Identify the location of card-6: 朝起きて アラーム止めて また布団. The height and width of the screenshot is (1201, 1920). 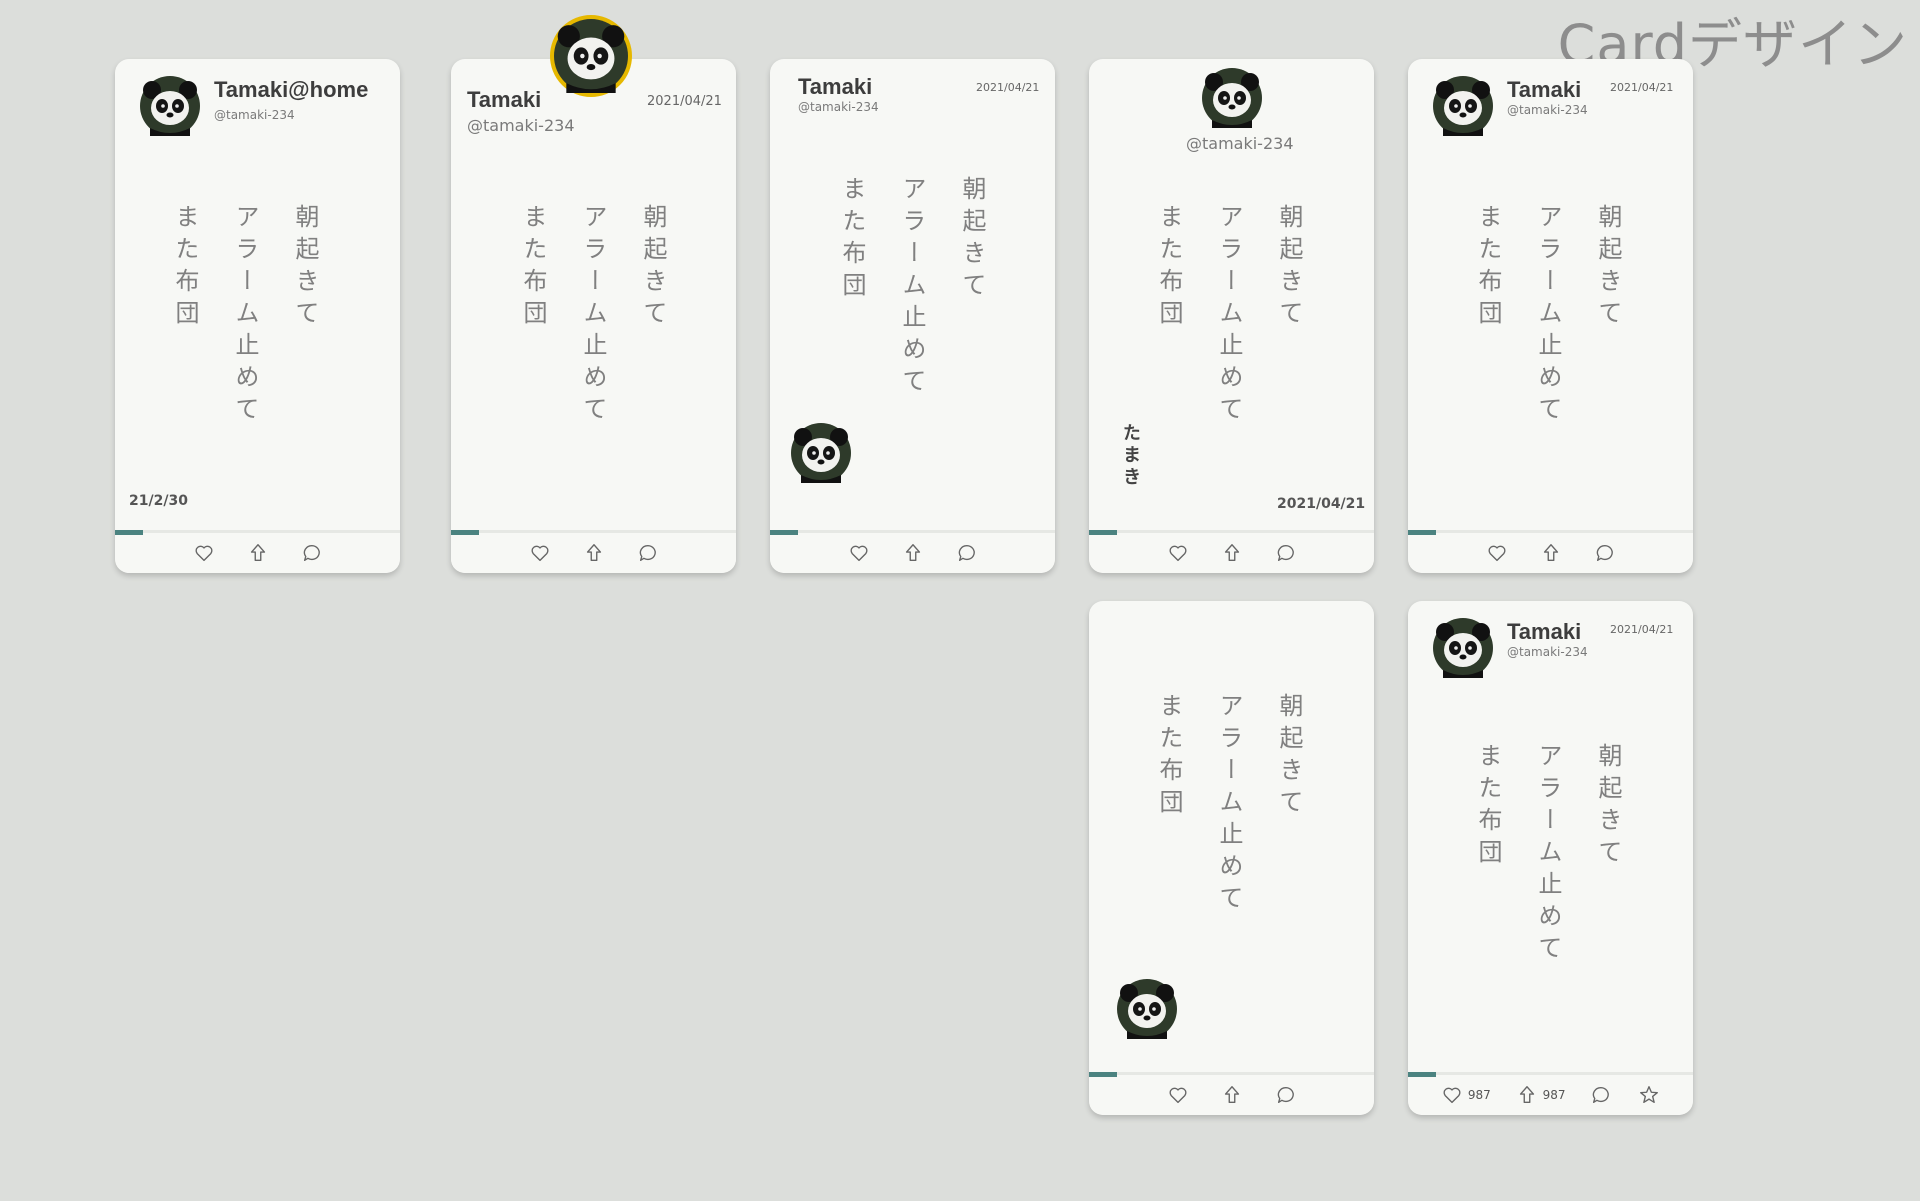
(1231, 858).